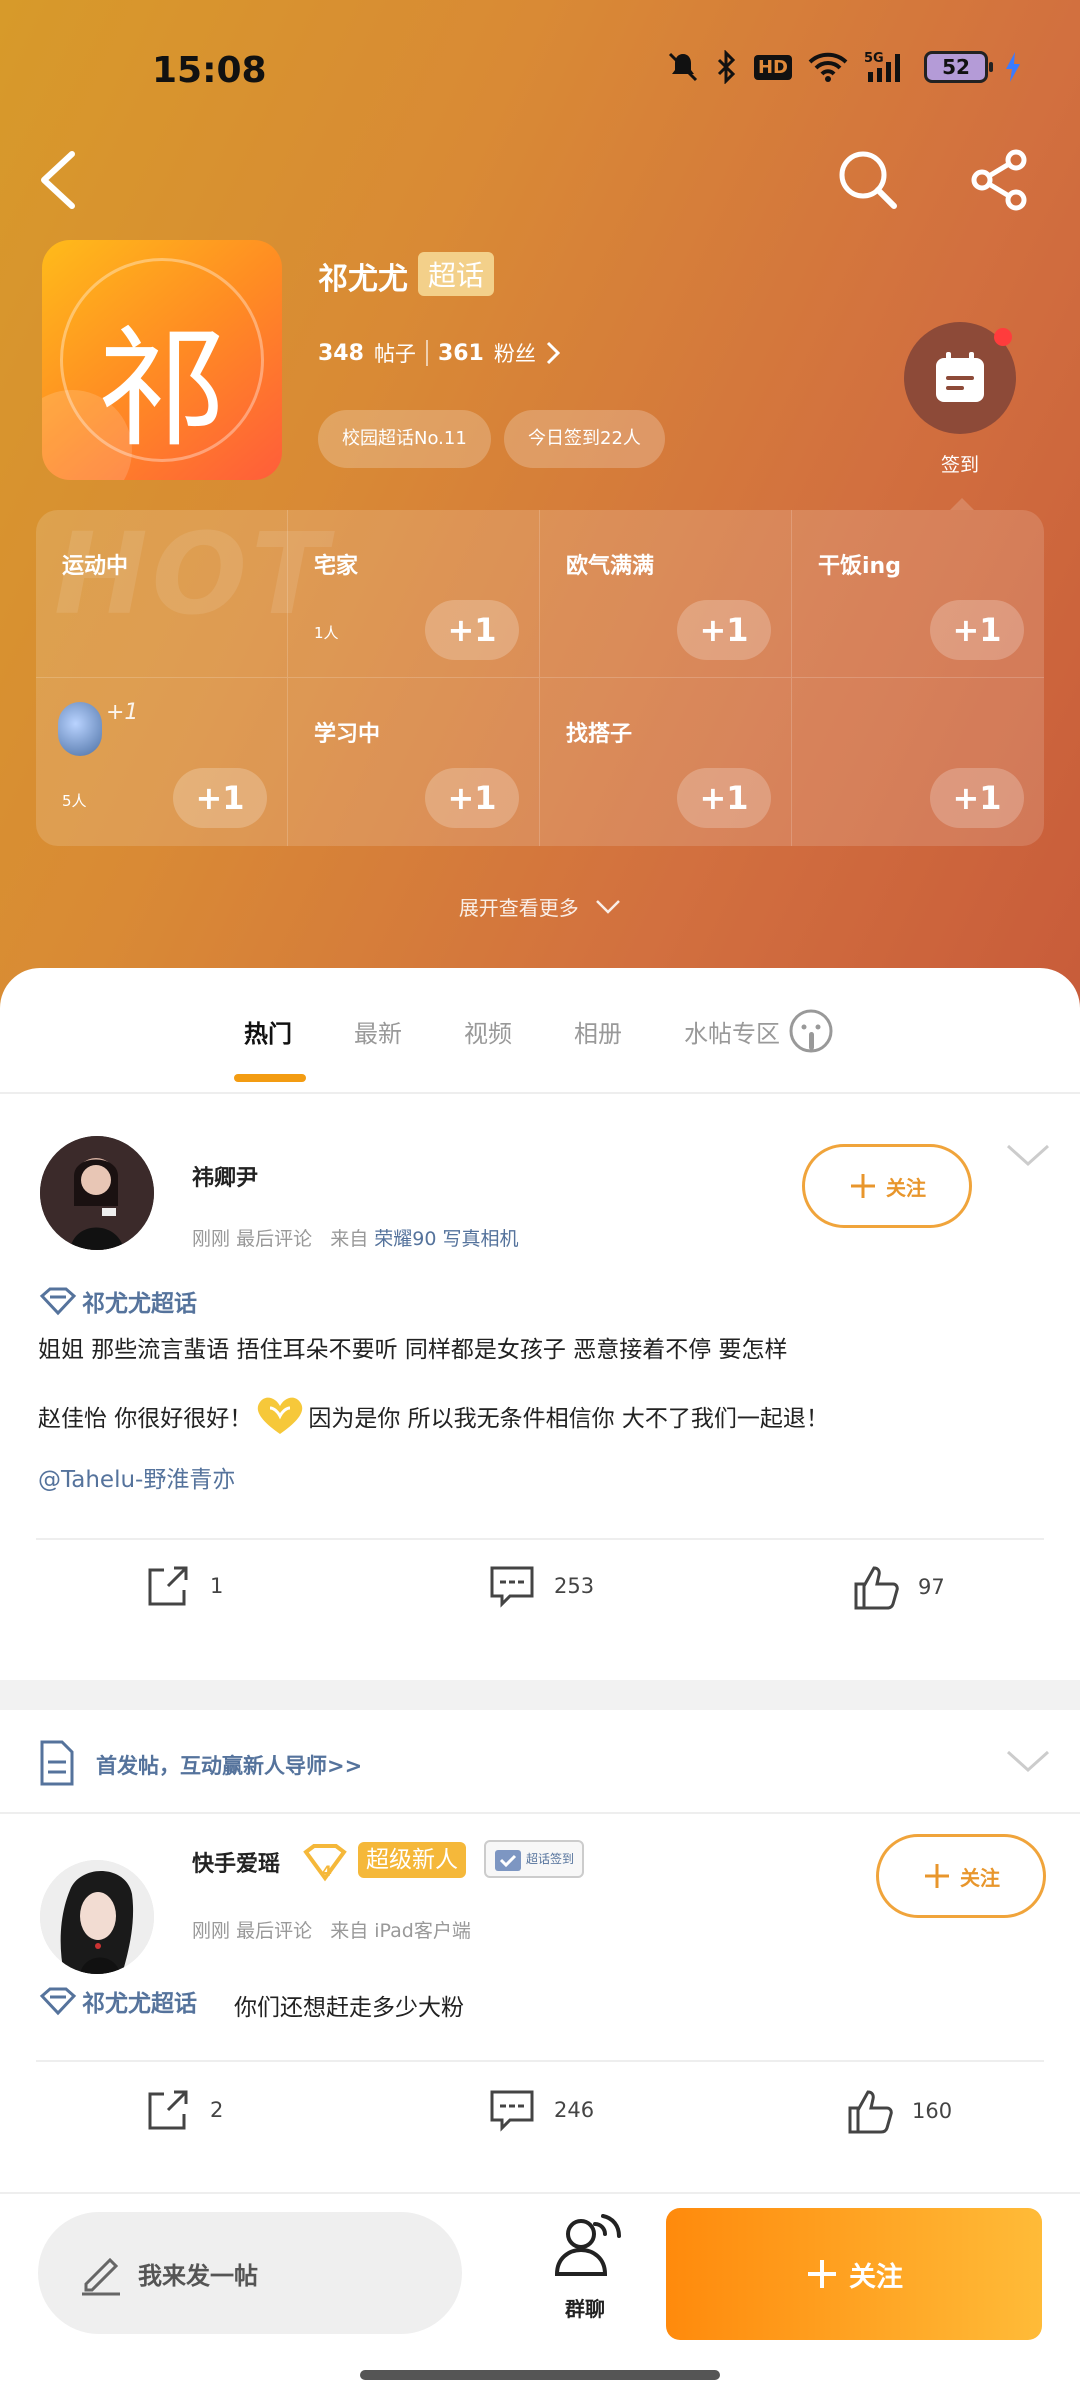 Image resolution: width=1080 pixels, height=2400 pixels. Describe the element at coordinates (488, 1031) in the screenshot. I see `tab-video: 视频` at that location.